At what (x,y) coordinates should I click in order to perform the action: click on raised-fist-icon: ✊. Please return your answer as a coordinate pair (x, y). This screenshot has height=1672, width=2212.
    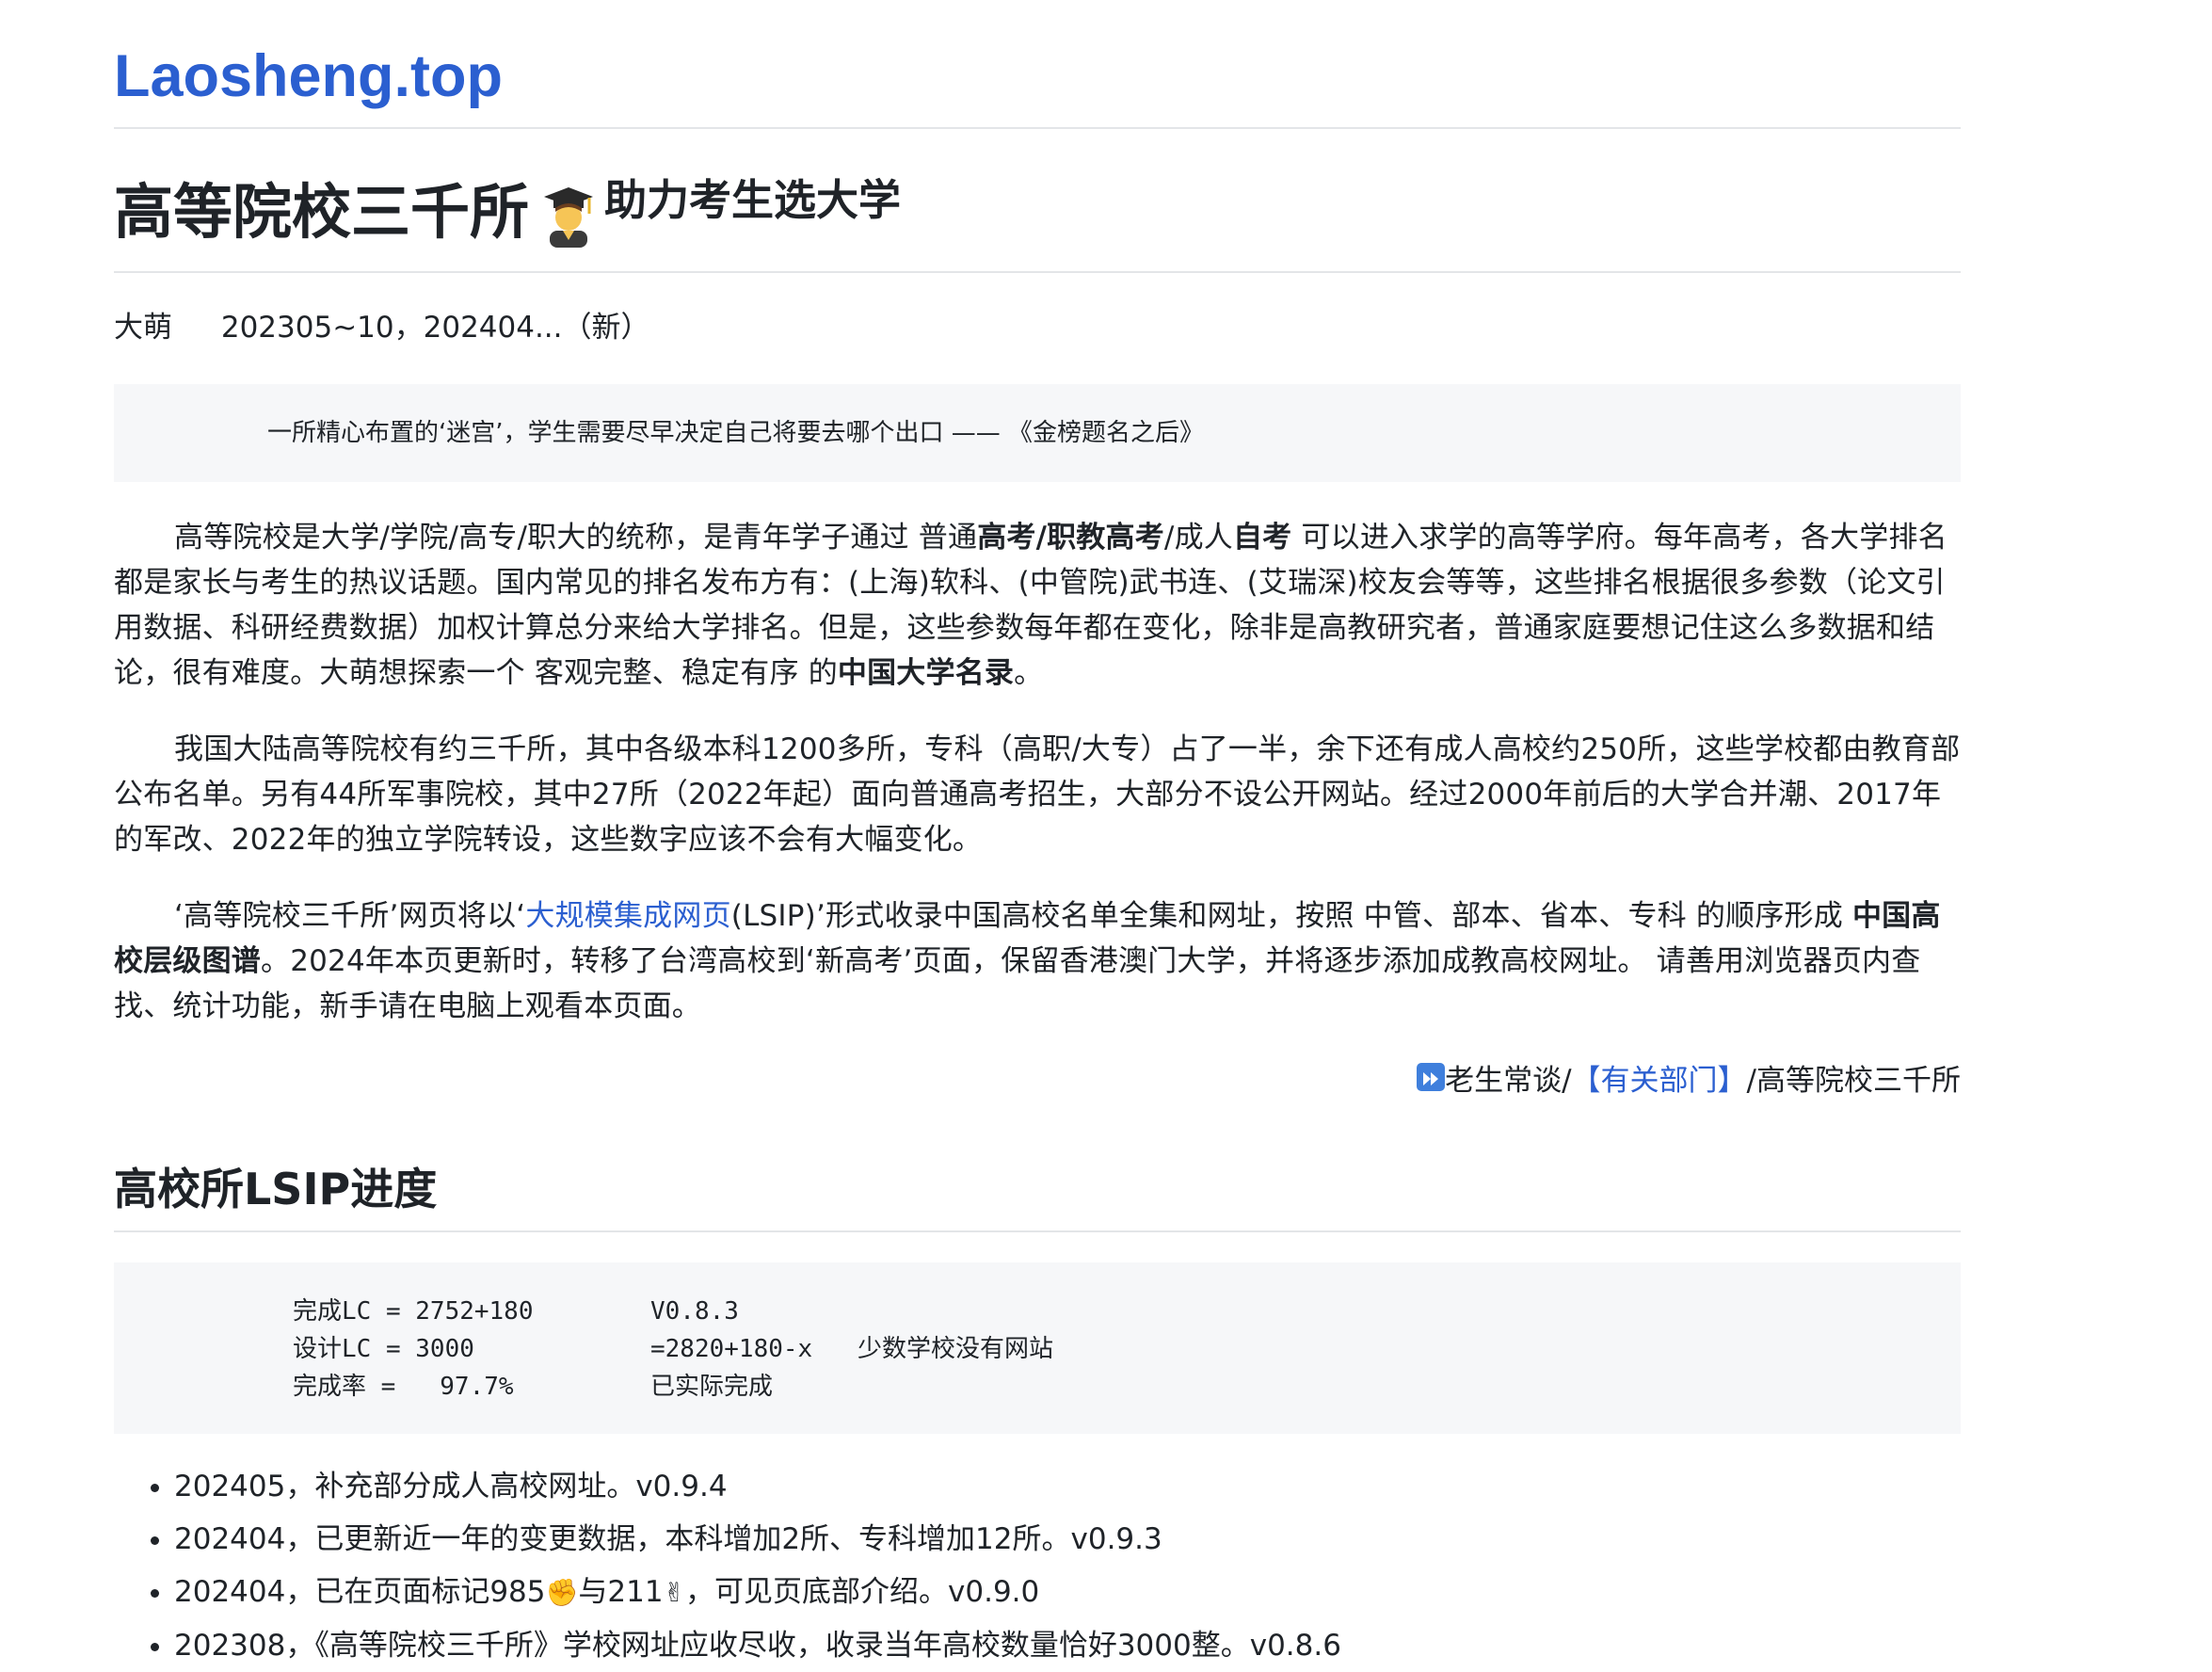
    Looking at the image, I should click on (562, 1592).